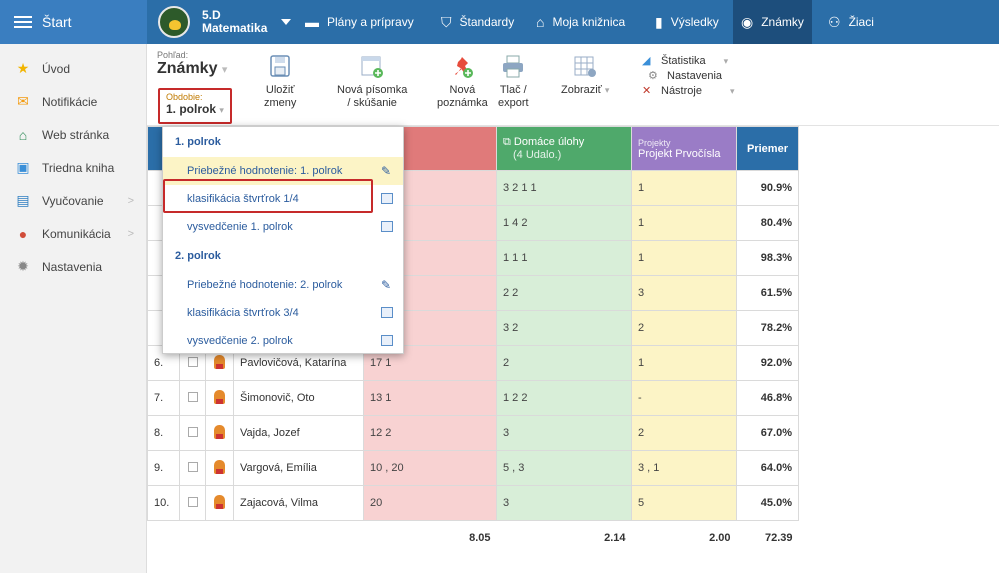 The height and width of the screenshot is (573, 999). I want to click on star-icon: ★, so click(23, 68).